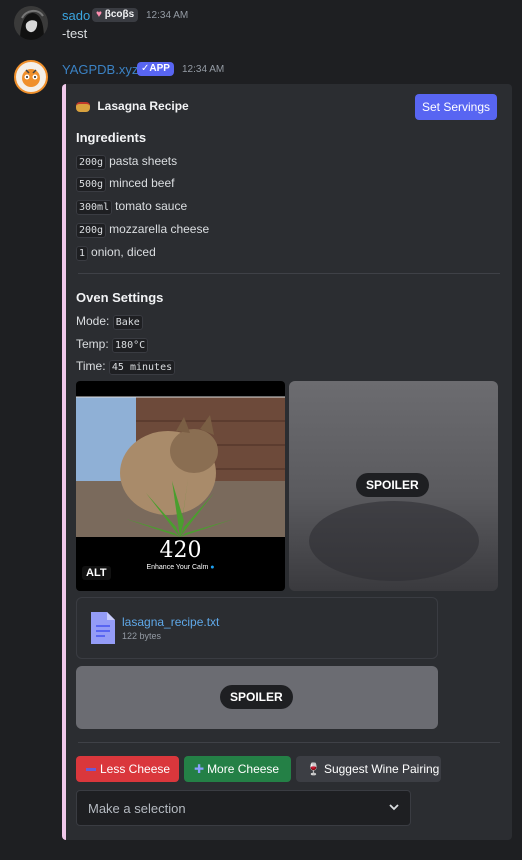 Image resolution: width=522 pixels, height=860 pixels. What do you see at coordinates (100, 69) in the screenshot?
I see `bot-username: YAGPDB.xyz` at bounding box center [100, 69].